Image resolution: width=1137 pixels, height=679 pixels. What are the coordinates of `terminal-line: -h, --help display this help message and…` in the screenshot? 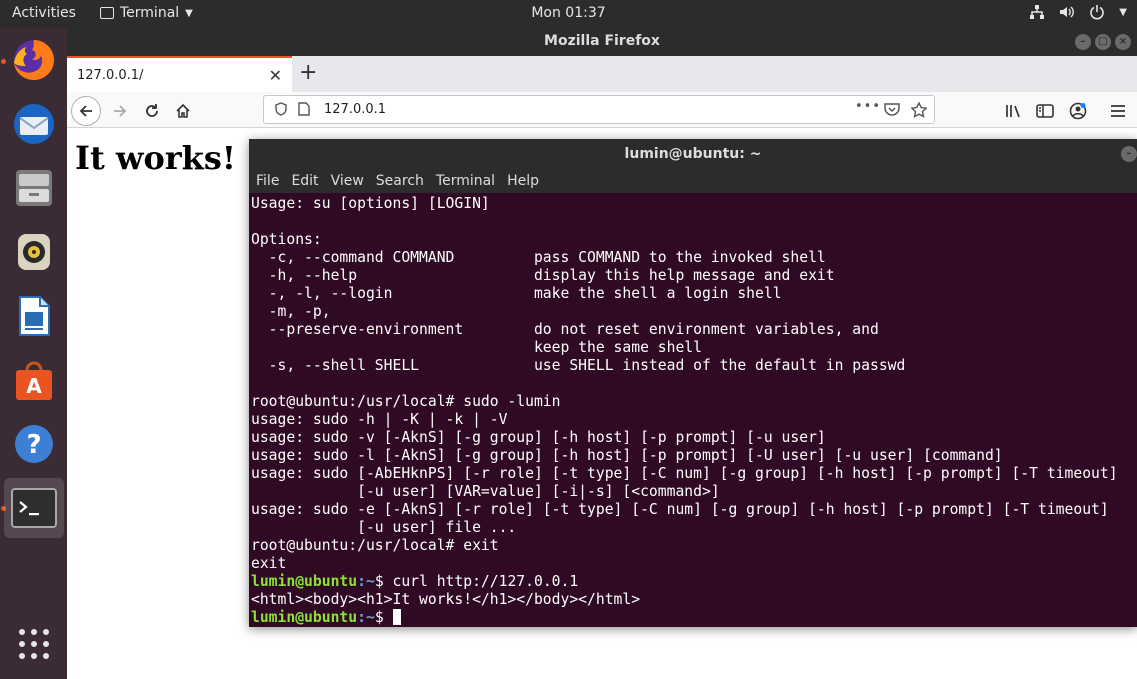 It's located at (694, 276).